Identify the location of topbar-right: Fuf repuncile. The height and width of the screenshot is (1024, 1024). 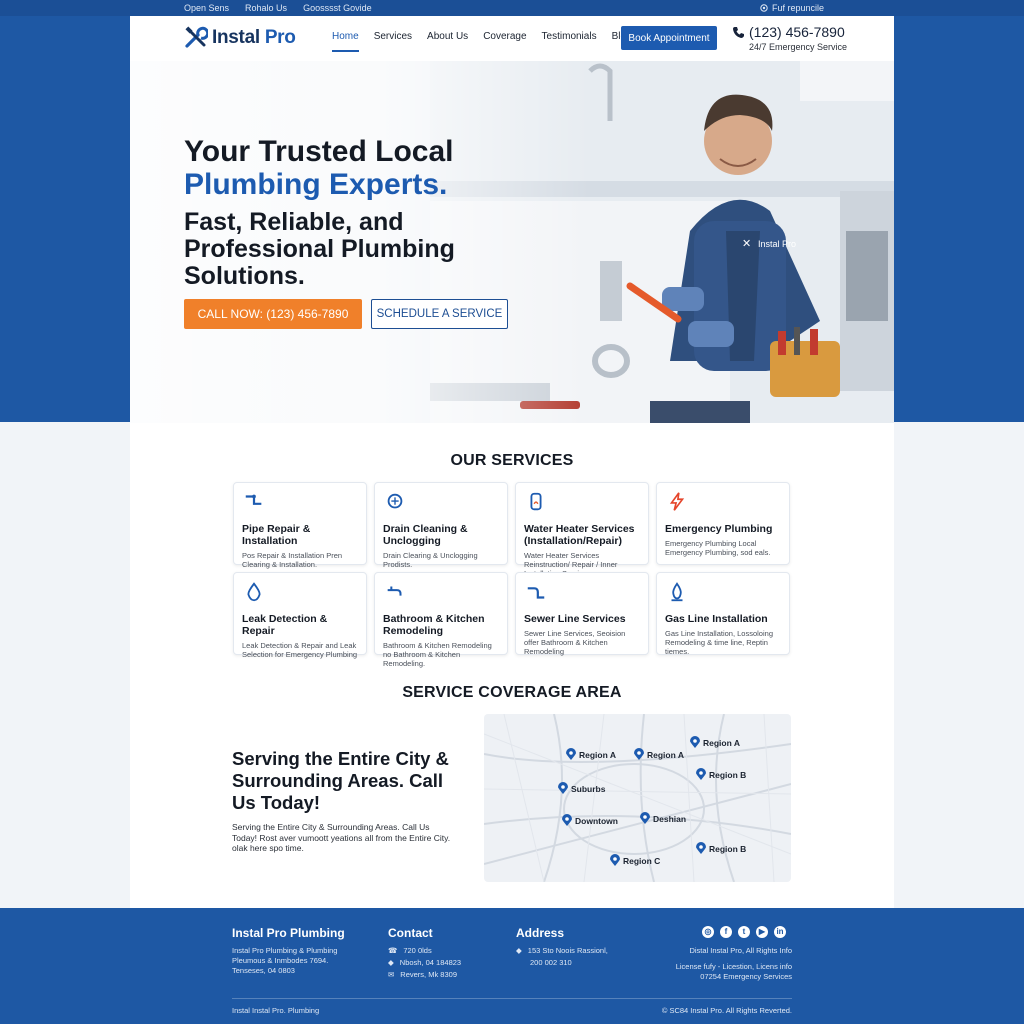
(800, 8).